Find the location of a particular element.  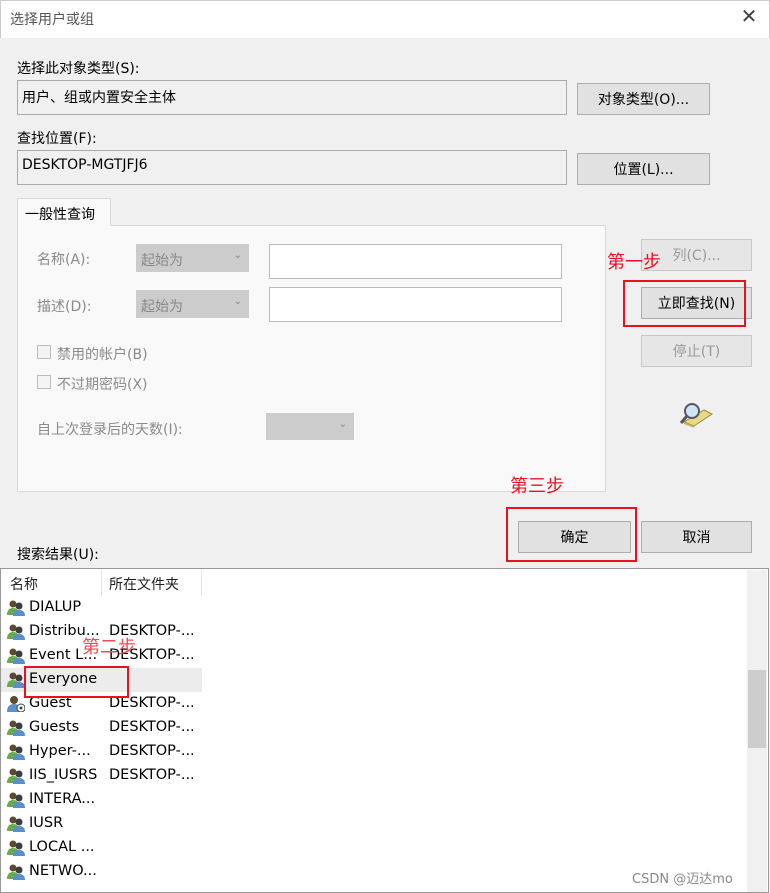

item-name: IIS_IUSRS is located at coordinates (63, 775).